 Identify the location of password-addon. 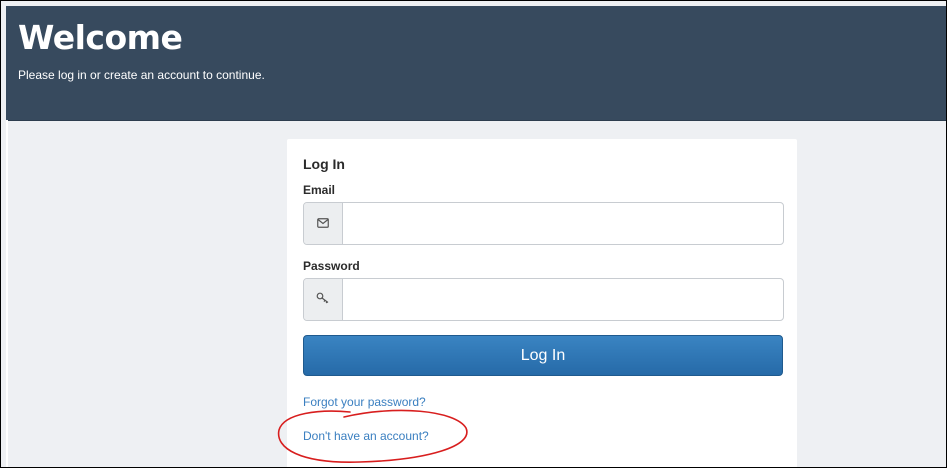
(323, 299).